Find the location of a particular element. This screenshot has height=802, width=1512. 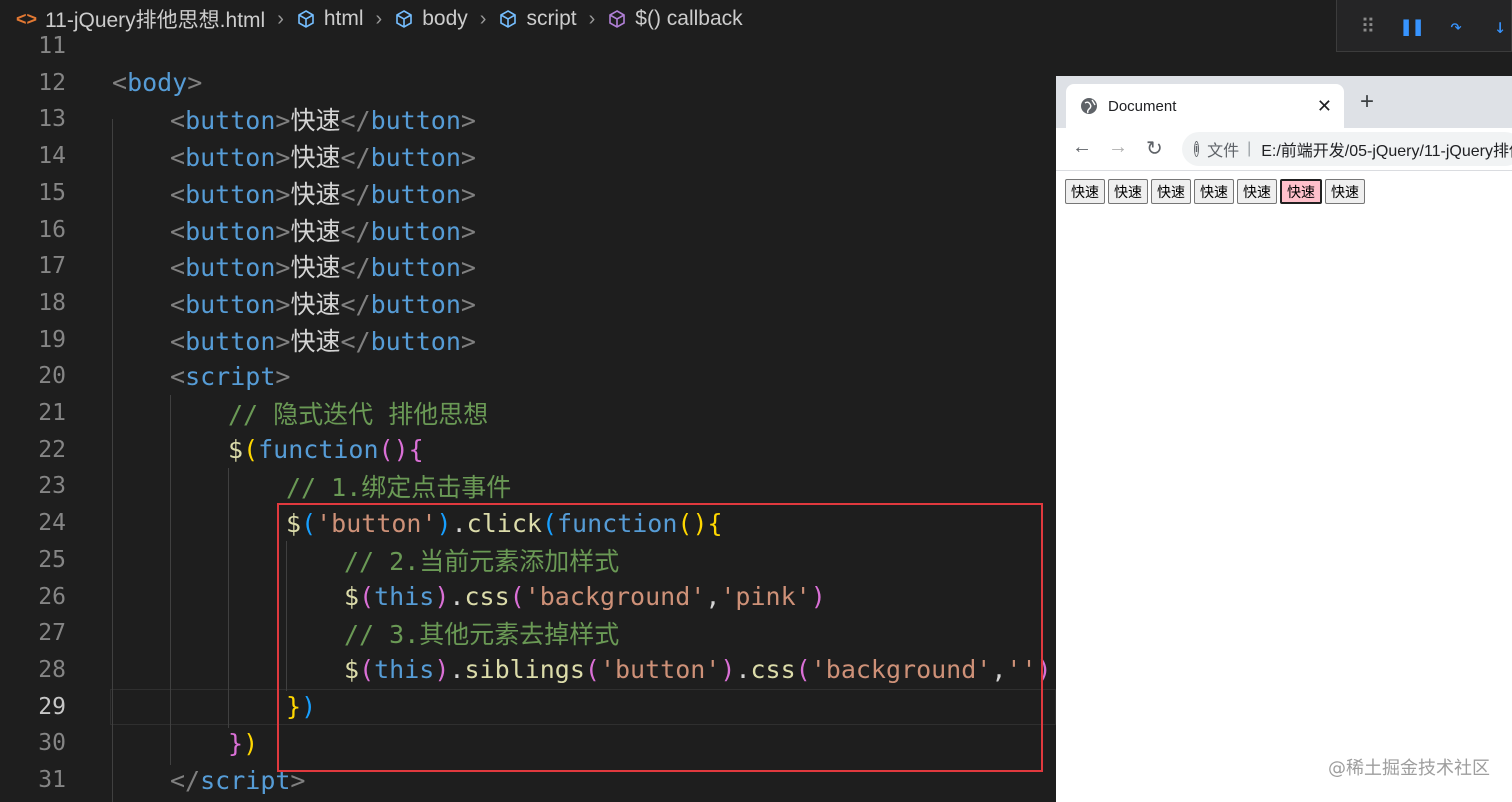

code-text: $(function(){ is located at coordinates (326, 449).